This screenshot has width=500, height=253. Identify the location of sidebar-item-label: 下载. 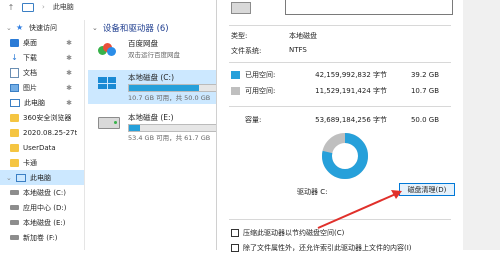
(30, 57).